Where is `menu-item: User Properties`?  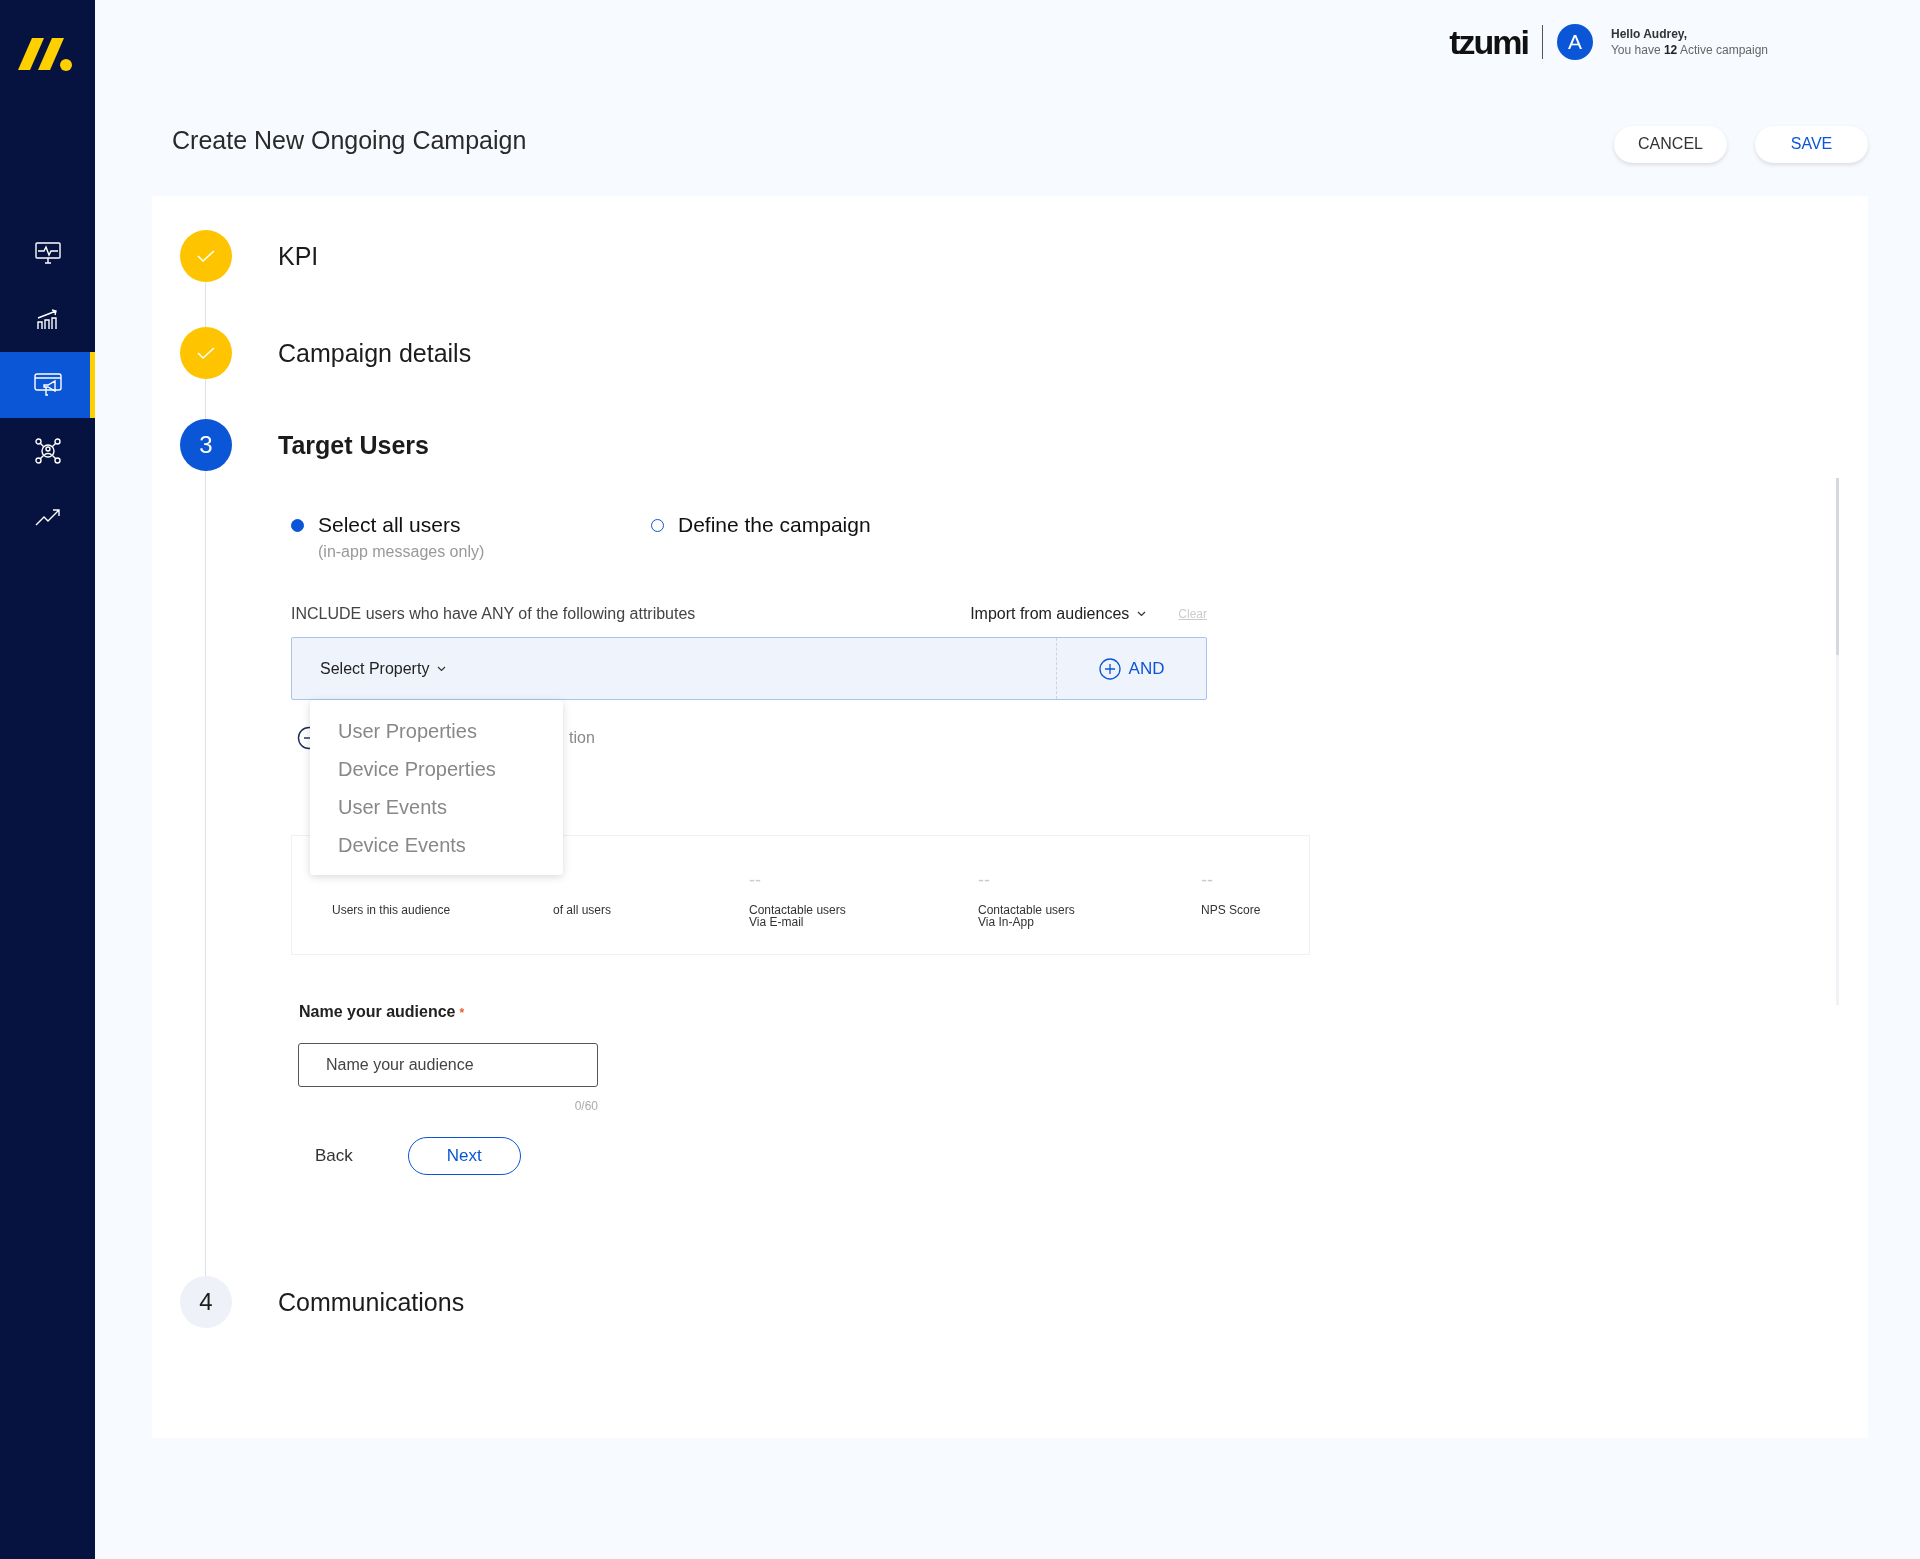 menu-item: User Properties is located at coordinates (436, 731).